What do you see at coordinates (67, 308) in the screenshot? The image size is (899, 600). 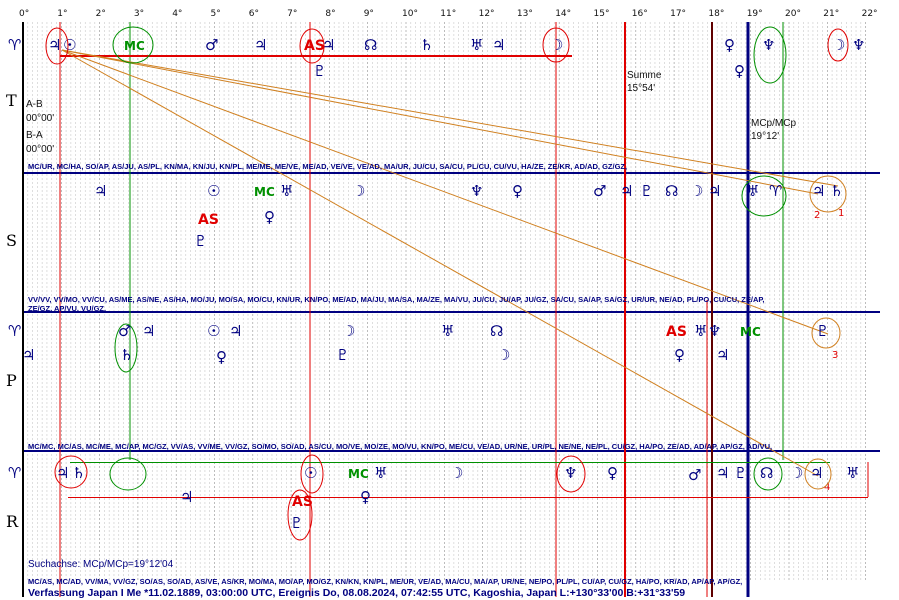 I see `midpoints-sp2: ZE/GZ, AP/VU, VU/GZ,` at bounding box center [67, 308].